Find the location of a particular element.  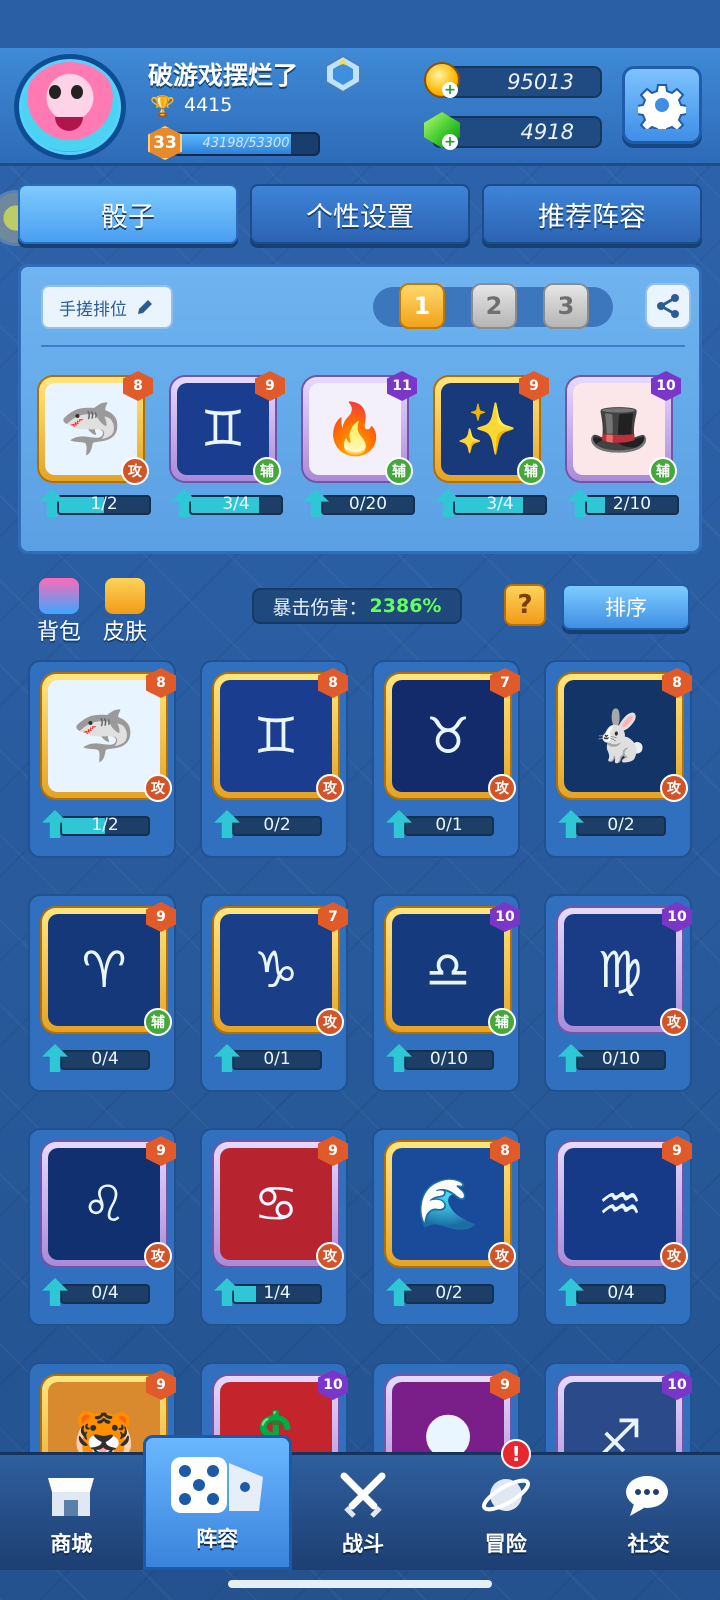

upgrade-progress: 0/20 is located at coordinates (359, 503).